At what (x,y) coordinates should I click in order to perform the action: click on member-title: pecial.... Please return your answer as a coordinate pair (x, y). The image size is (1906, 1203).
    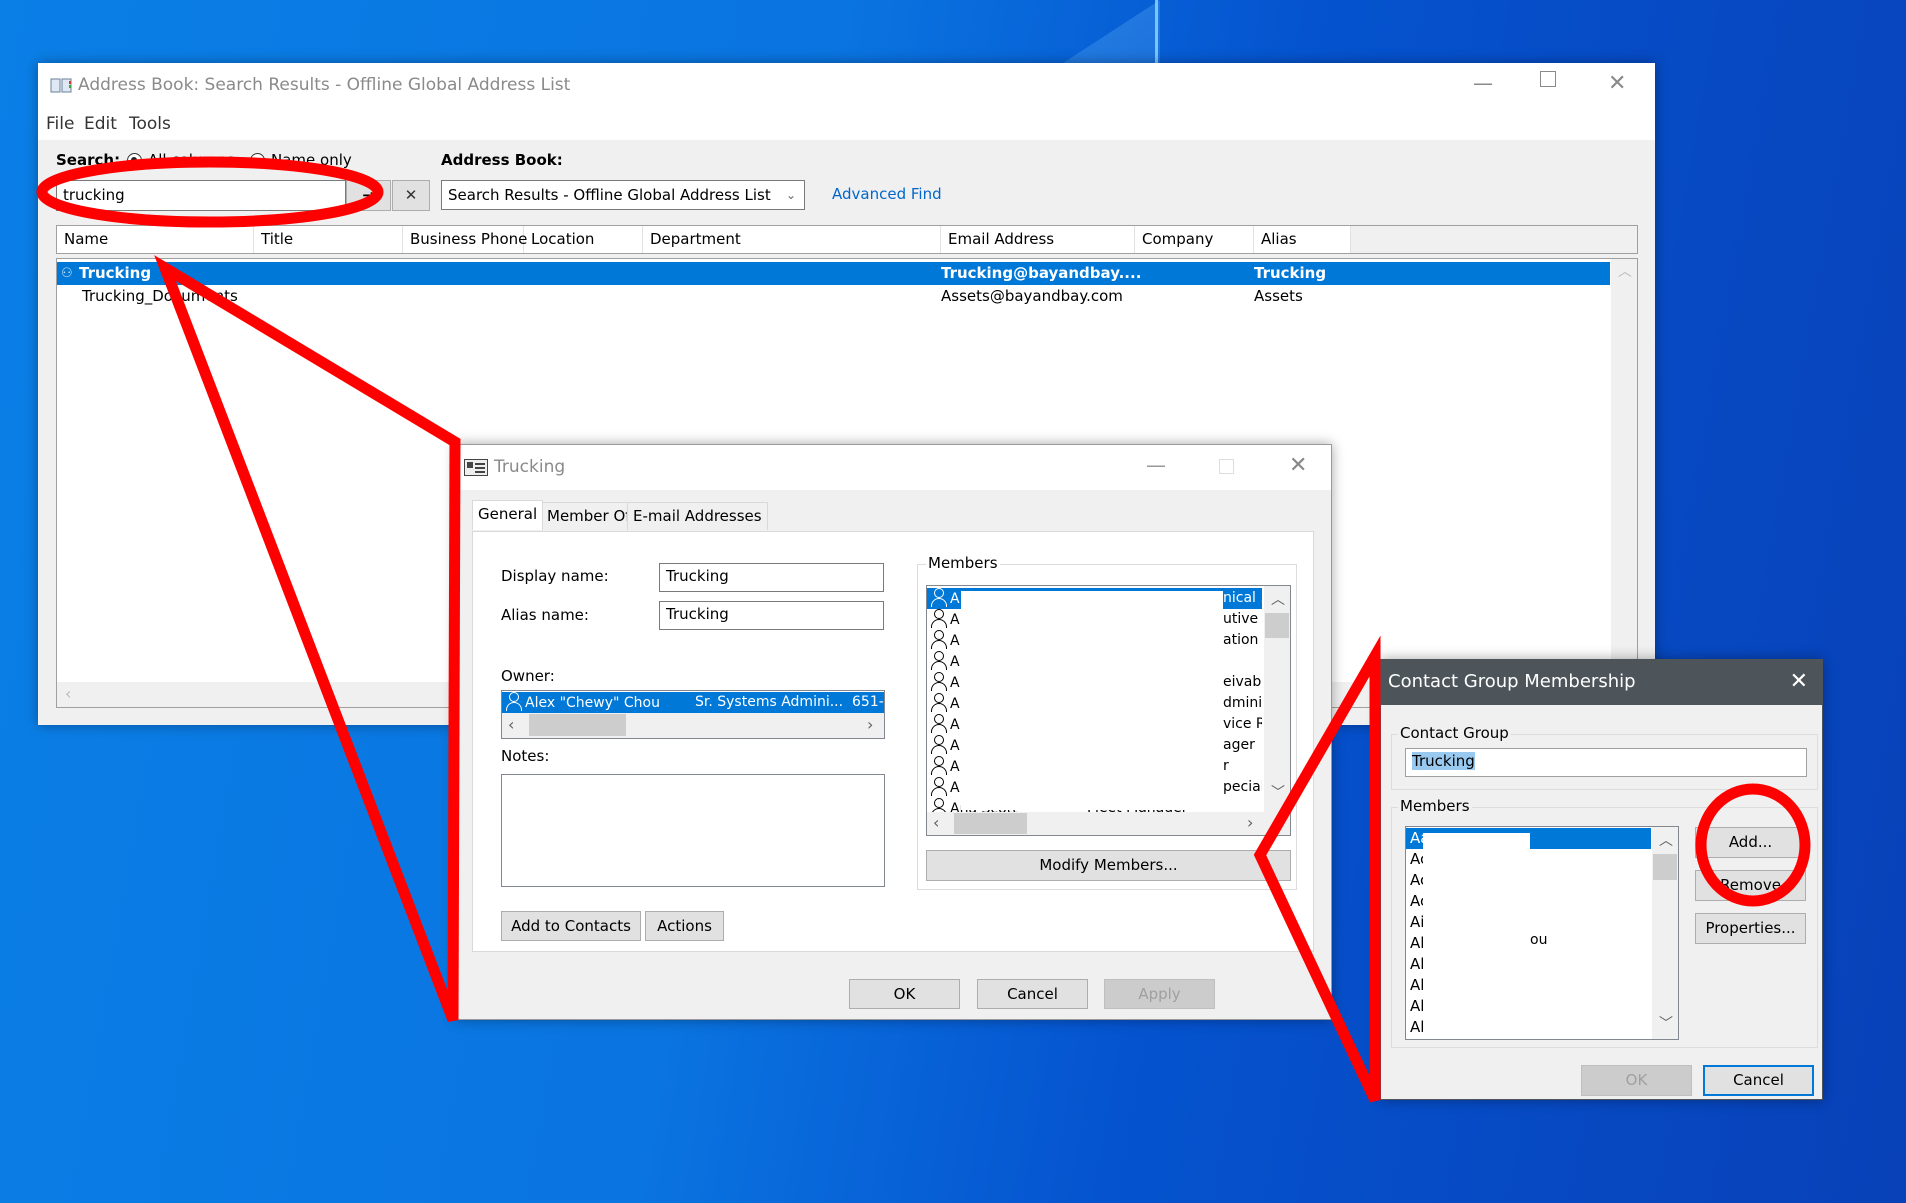
    Looking at the image, I should click on (1242, 787).